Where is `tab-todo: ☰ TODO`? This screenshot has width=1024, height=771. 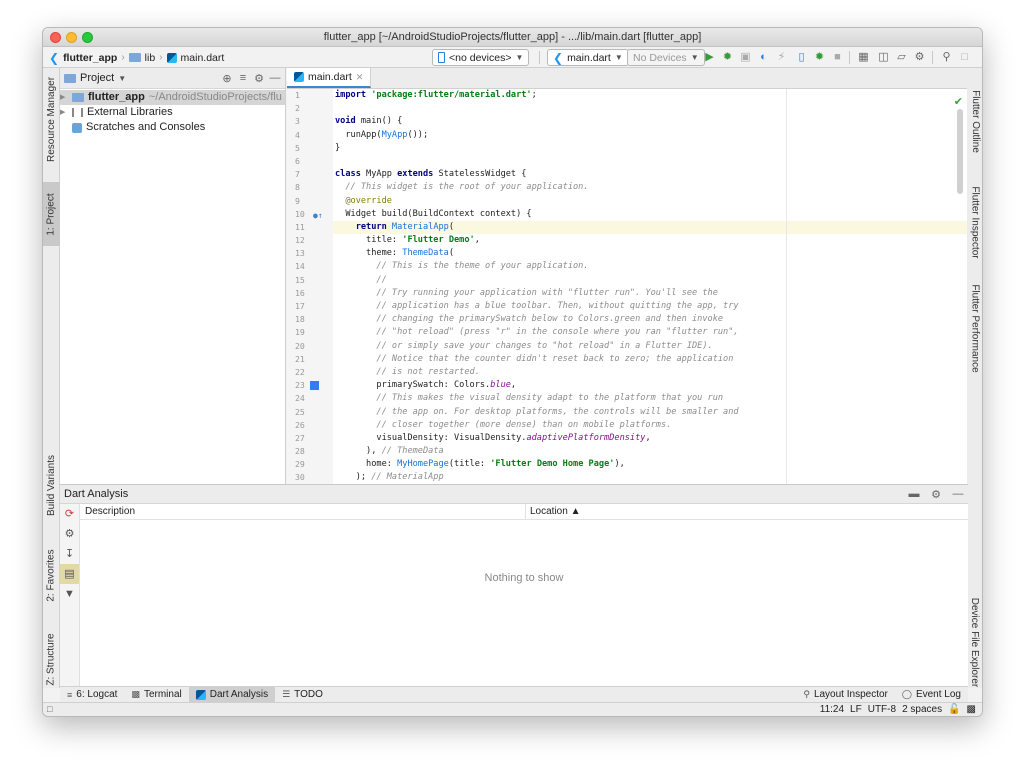
tab-todo: ☰ TODO is located at coordinates (302, 695).